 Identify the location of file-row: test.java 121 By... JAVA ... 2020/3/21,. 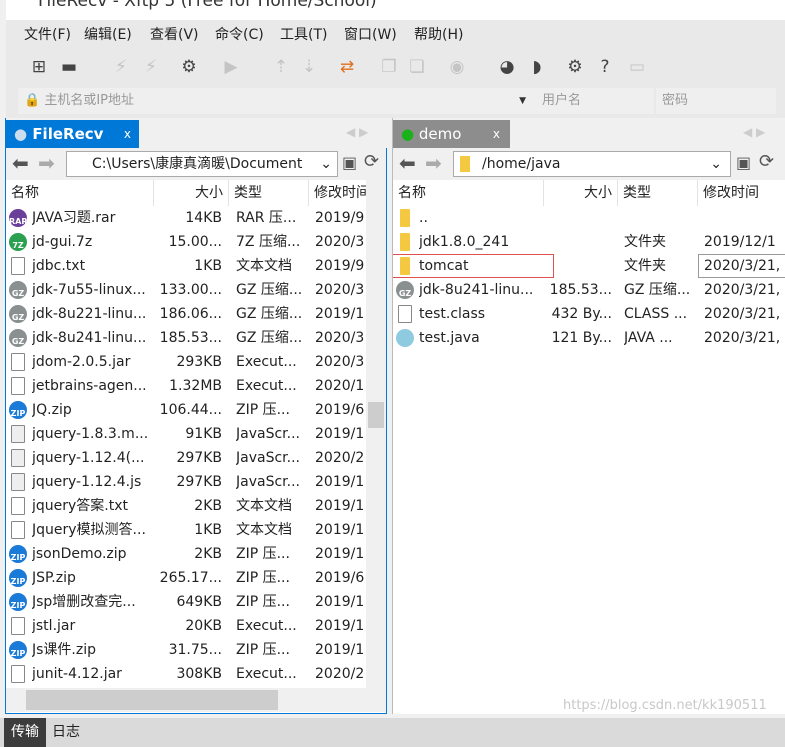
(589, 338).